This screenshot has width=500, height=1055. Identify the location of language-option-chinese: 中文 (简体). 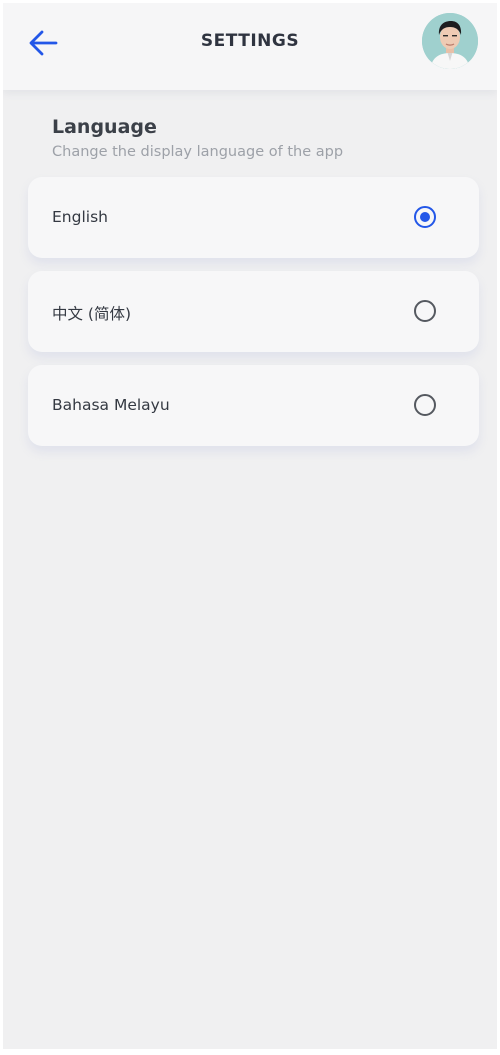
(253, 311).